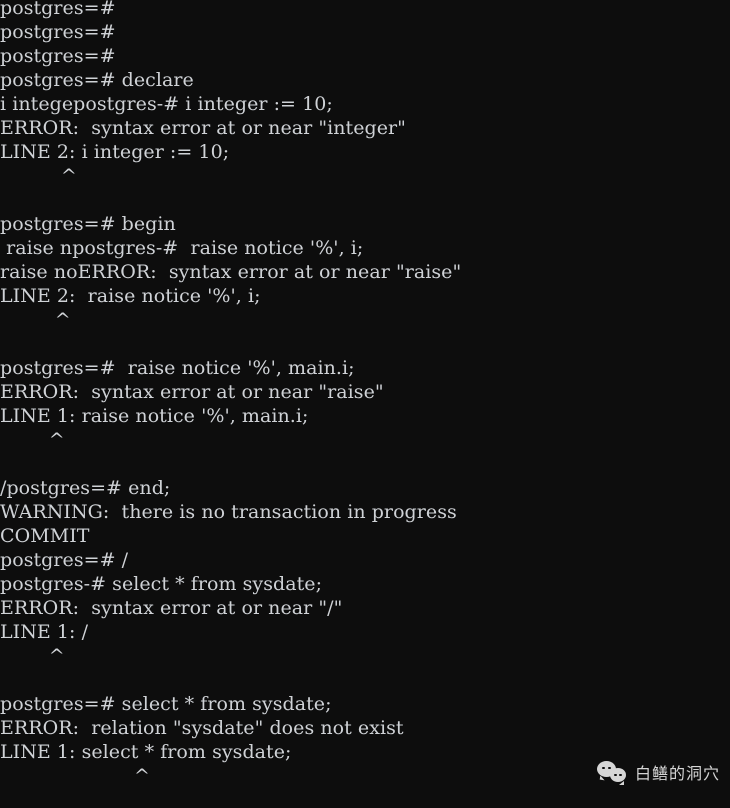 The image size is (730, 808). I want to click on terminal-line: postgres-# select * from sysdate;, so click(161, 584).